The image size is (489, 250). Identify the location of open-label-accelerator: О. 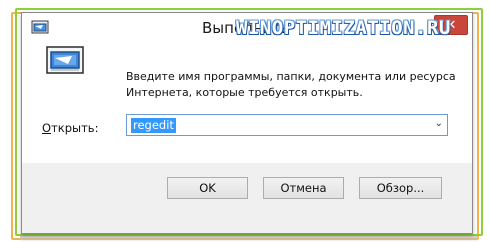
(47, 128).